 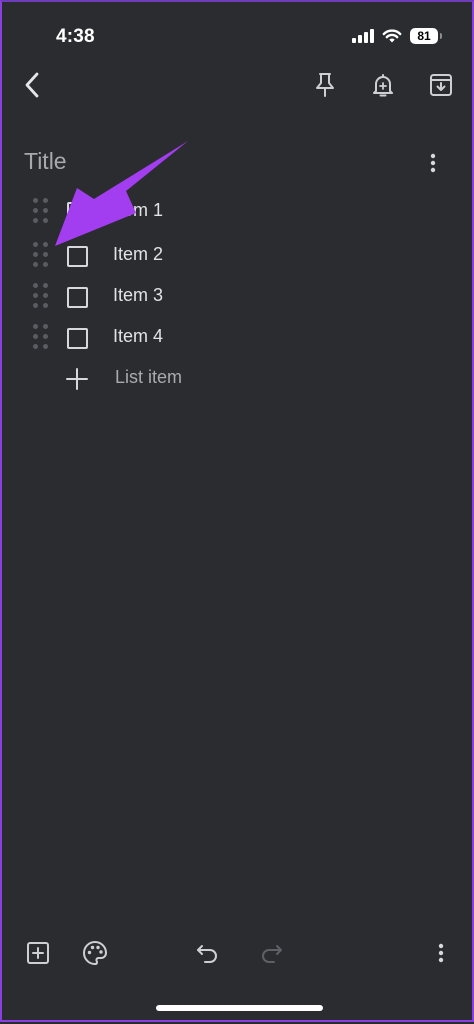 What do you see at coordinates (238, 379) in the screenshot?
I see `add-list-item-row: List item` at bounding box center [238, 379].